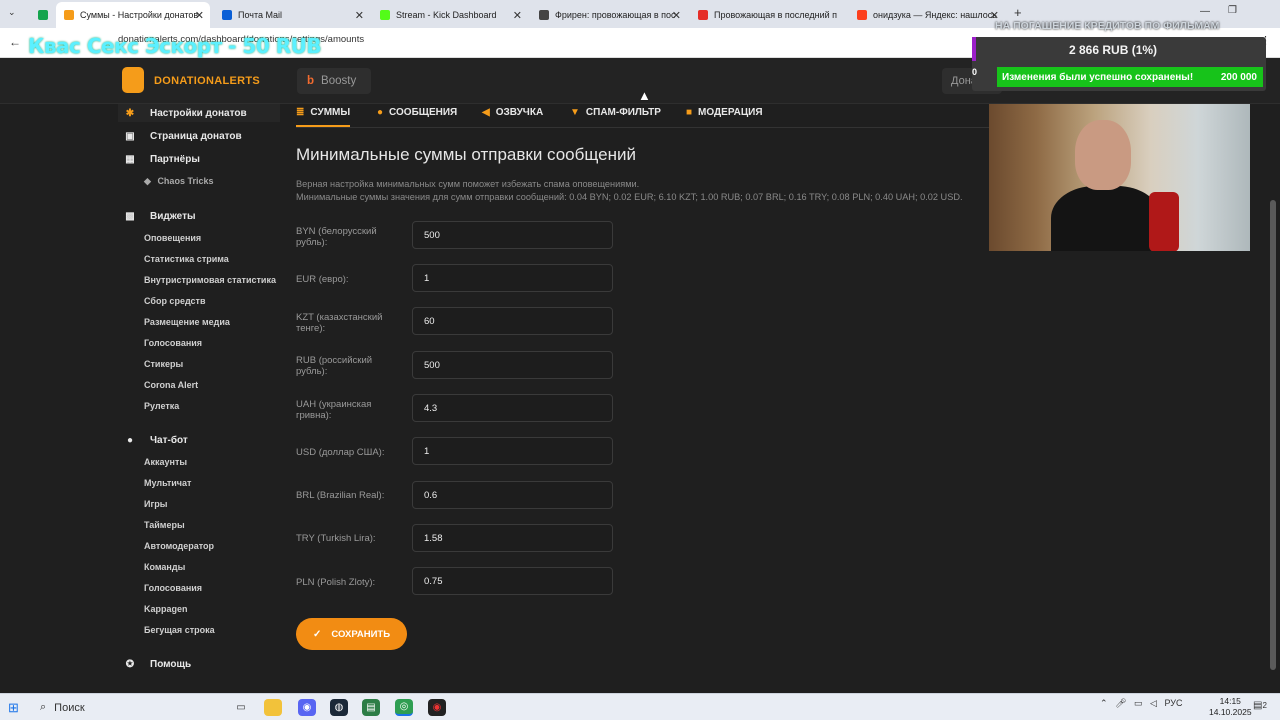 This screenshot has width=1280, height=720. I want to click on sidebar-item-chatbot: ● Чат-бот, so click(153, 440).